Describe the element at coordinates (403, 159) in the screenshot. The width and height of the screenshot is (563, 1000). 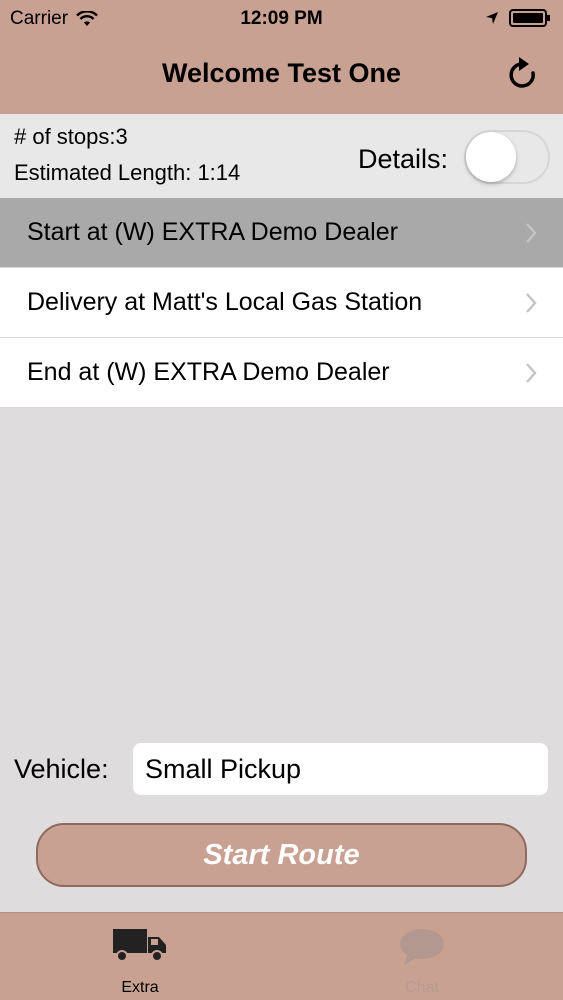
I see `details-label: Details:` at that location.